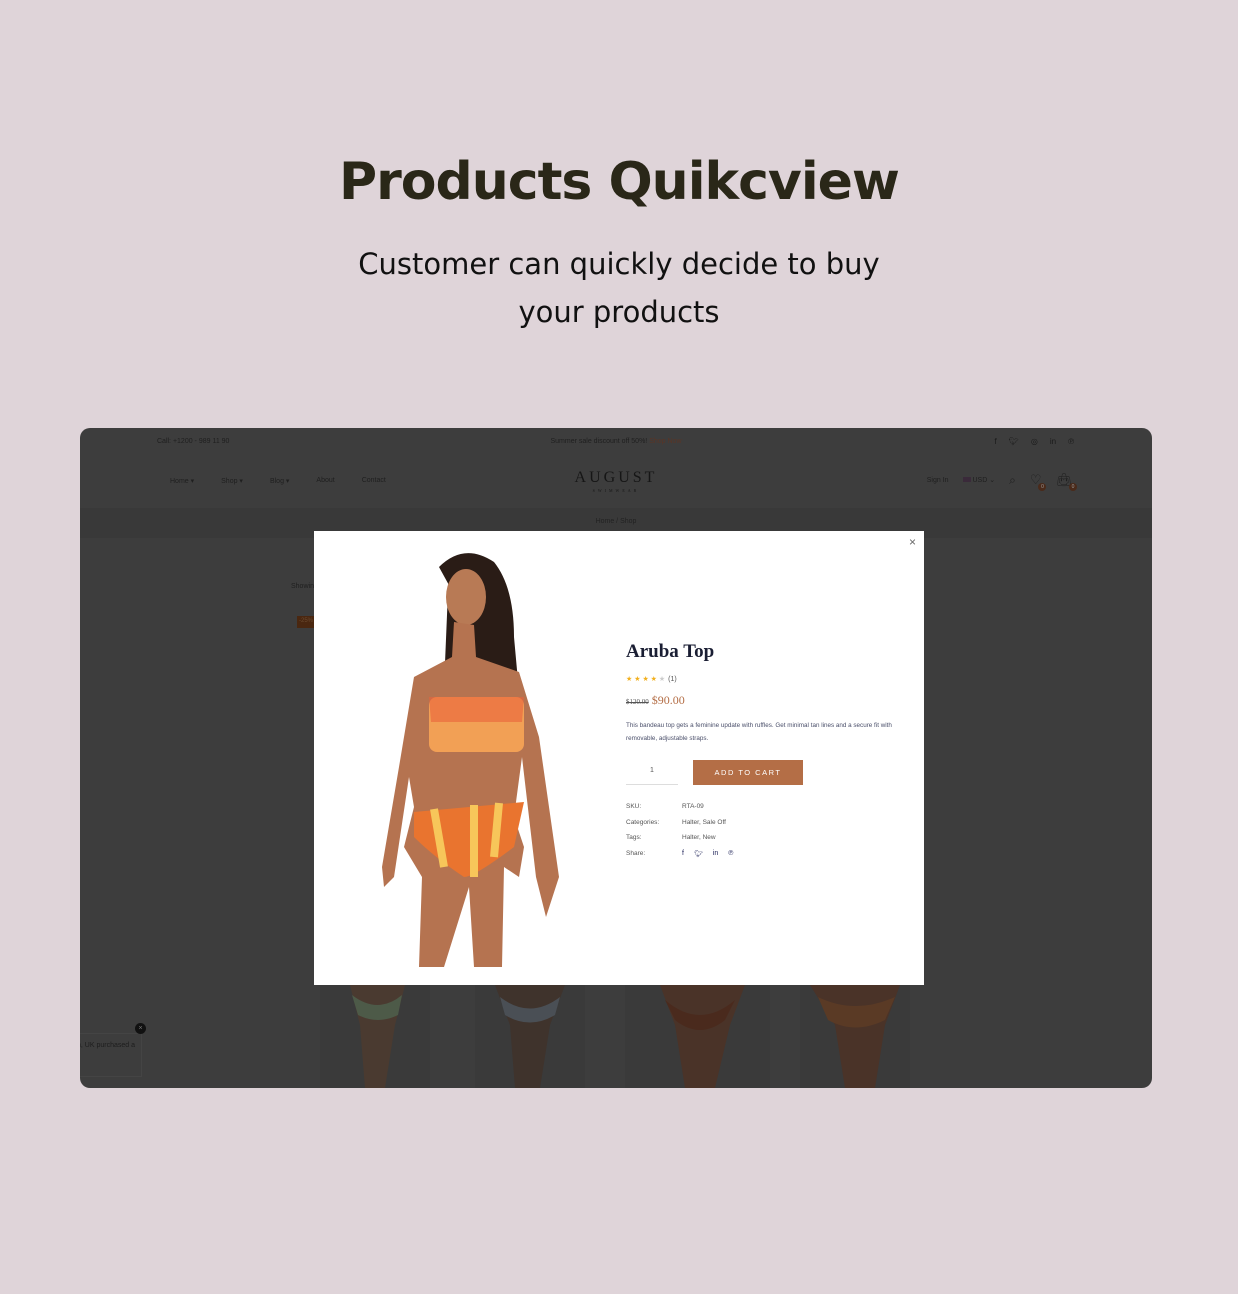  I want to click on wishlist-icon: ♡ 0, so click(1038, 481).